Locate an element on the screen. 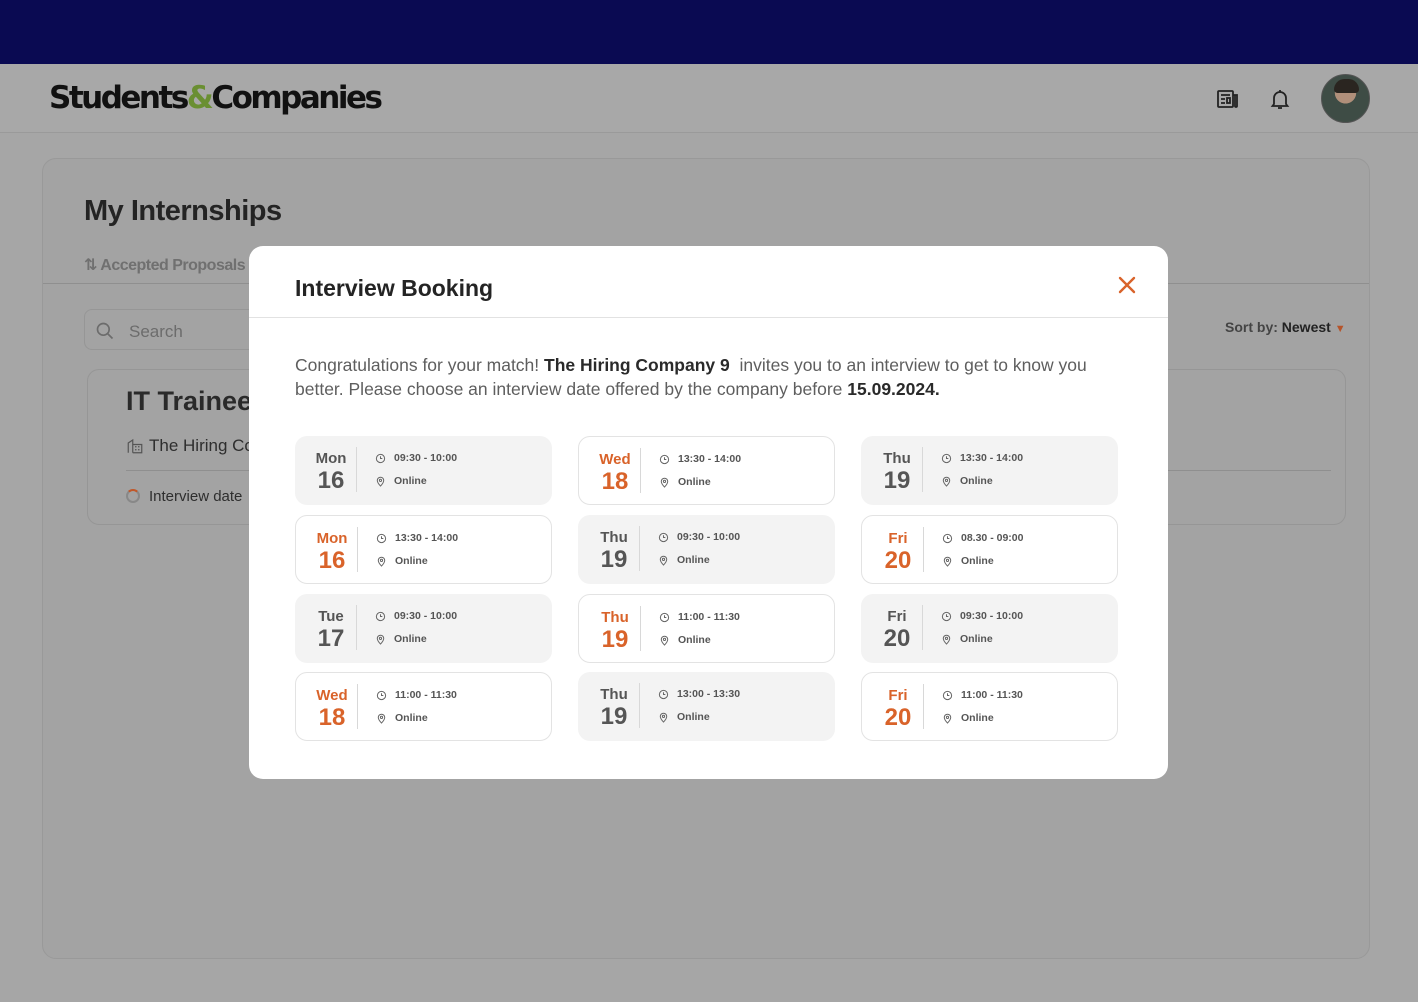 The image size is (1418, 1002). time-slot-card: Thu 19 09:30 - 10:00 Online is located at coordinates (706, 549).